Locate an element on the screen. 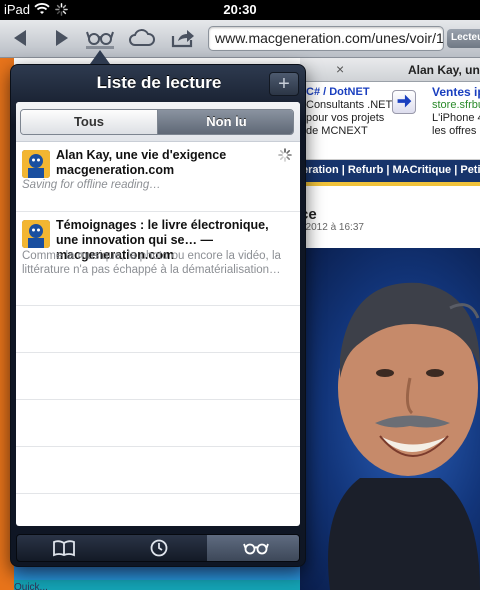 This screenshot has height=590, width=480. history-icon is located at coordinates (159, 548).